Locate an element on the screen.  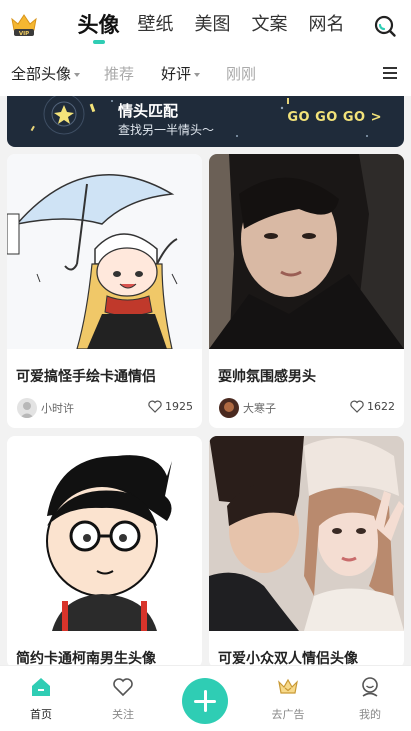
nav-follow: 关注 is located at coordinates (123, 699).